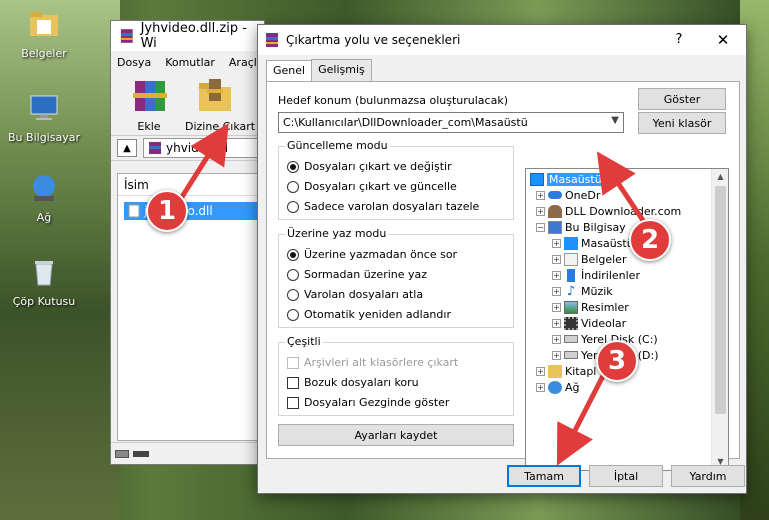 The height and width of the screenshot is (520, 769). What do you see at coordinates (650, 240) in the screenshot?
I see `step-badge-2: 2` at bounding box center [650, 240].